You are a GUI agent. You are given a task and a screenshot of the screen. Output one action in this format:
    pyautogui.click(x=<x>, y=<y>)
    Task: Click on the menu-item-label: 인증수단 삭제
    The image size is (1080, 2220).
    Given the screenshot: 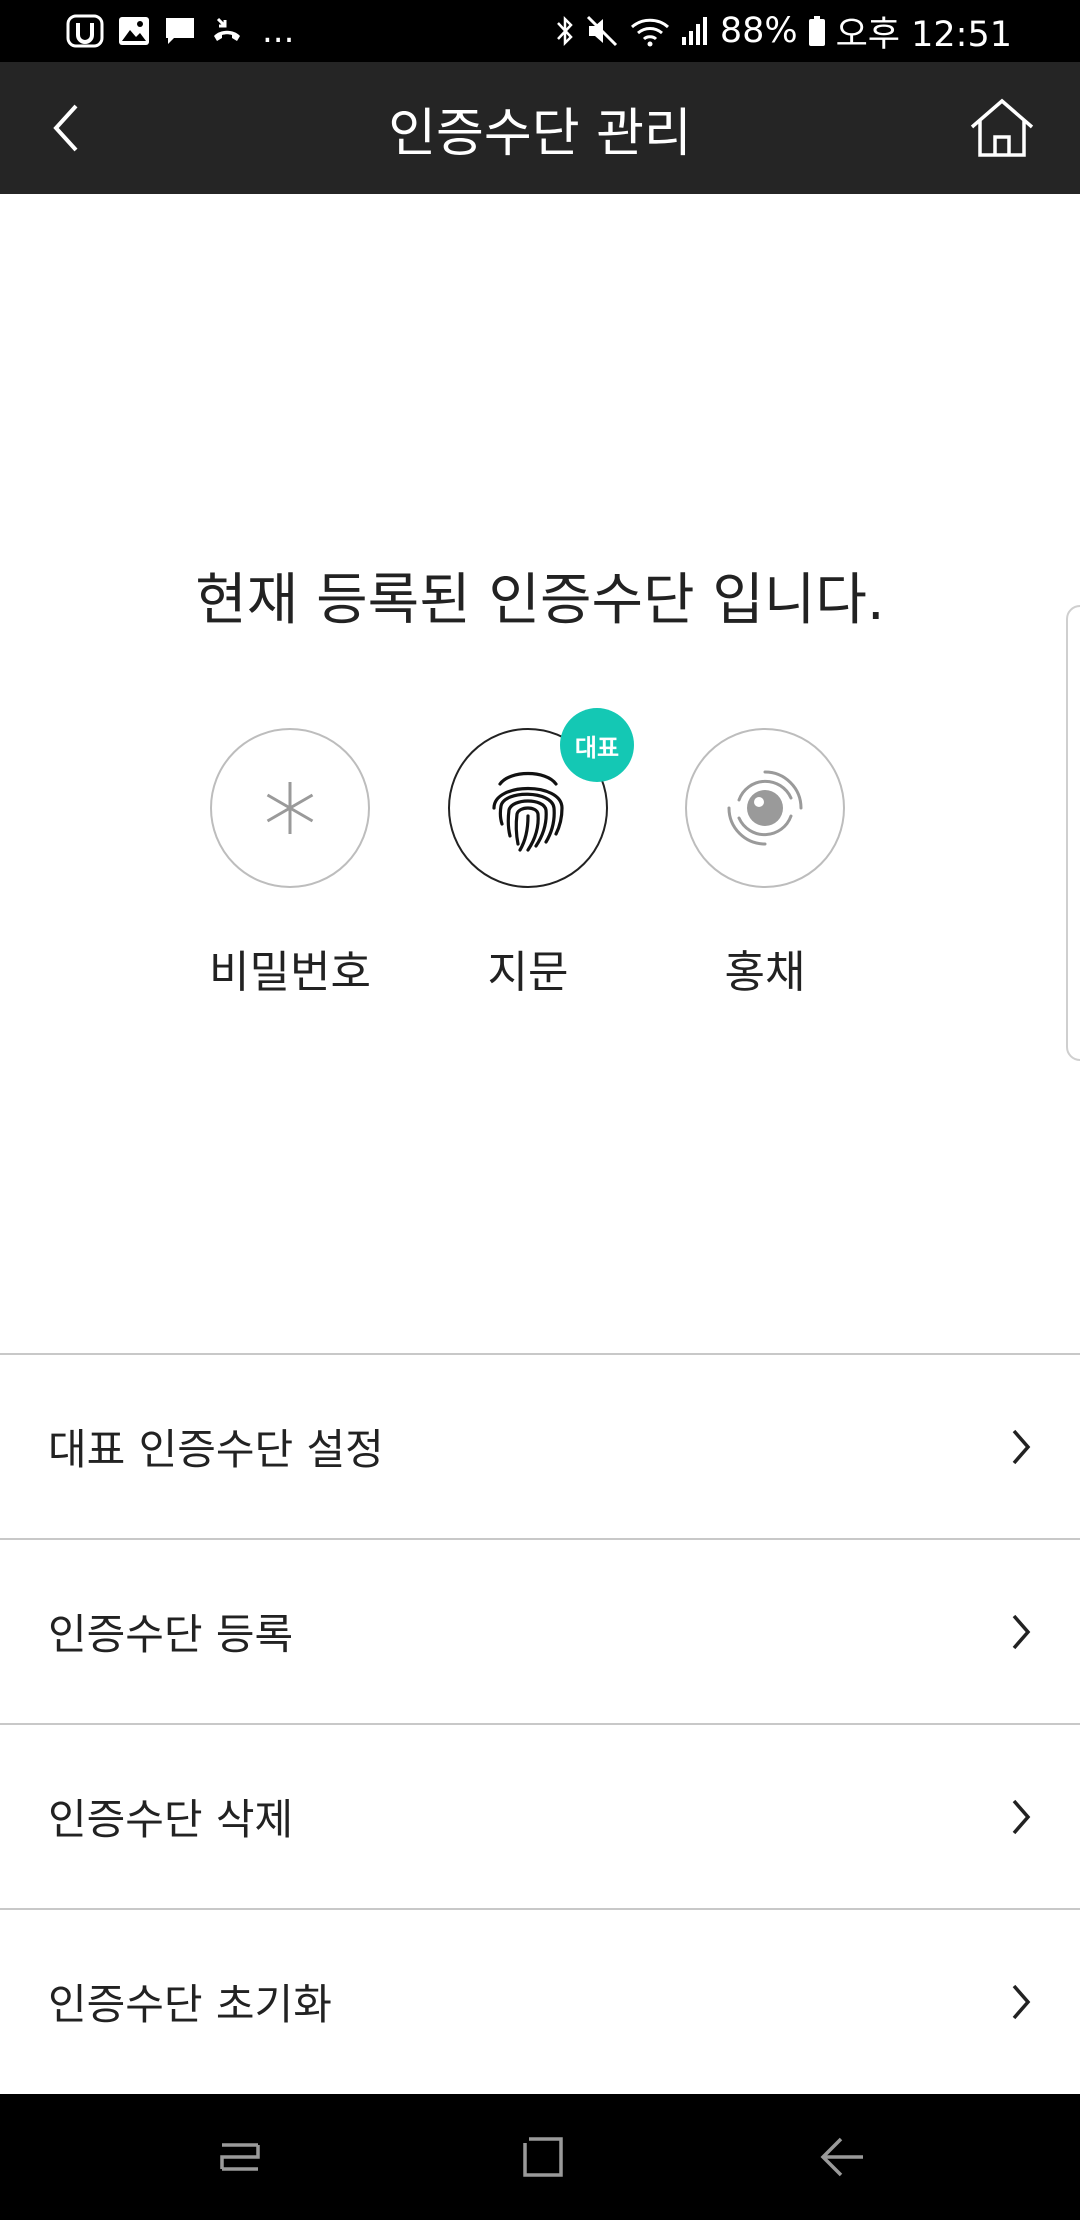 What is the action you would take?
    pyautogui.click(x=171, y=1819)
    